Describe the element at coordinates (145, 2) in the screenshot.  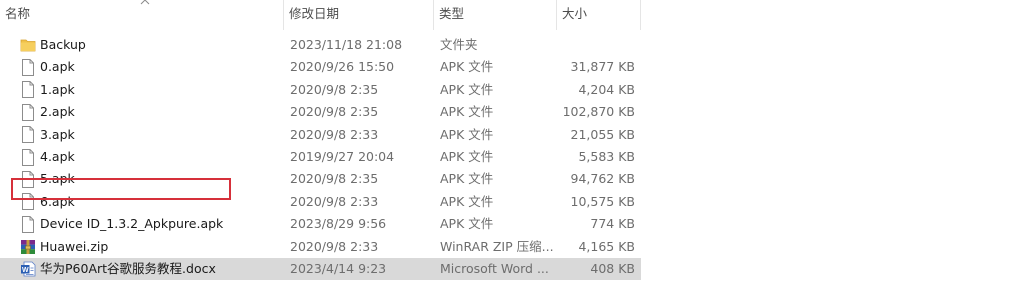
I see `sort-ascending-icon` at that location.